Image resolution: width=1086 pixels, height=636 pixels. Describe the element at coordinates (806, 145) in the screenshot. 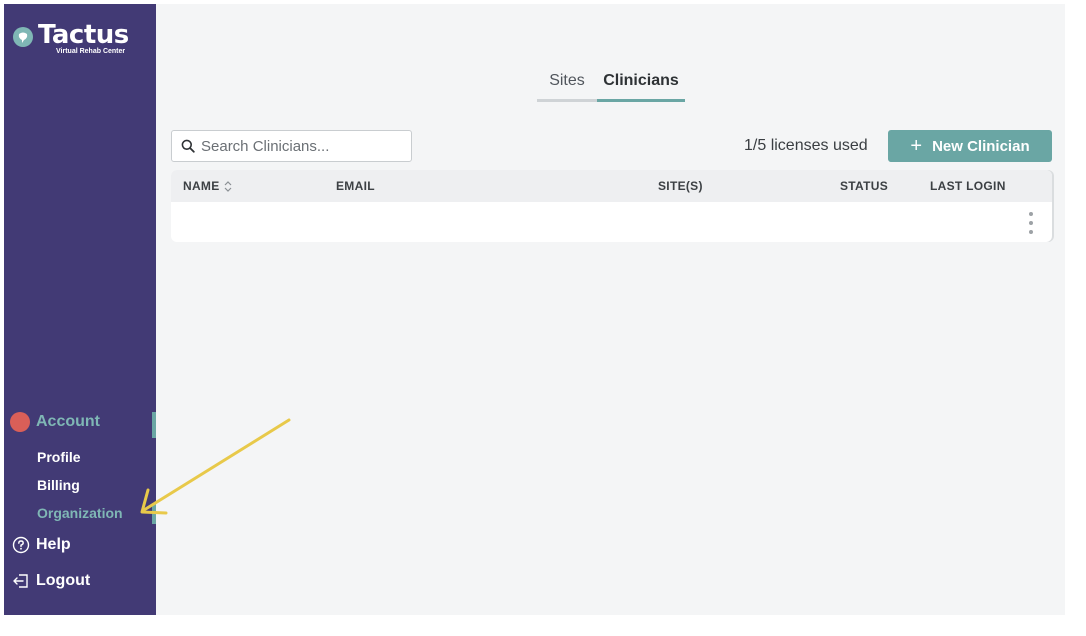

I see `licenses-used-text: 1/5 licenses used` at that location.